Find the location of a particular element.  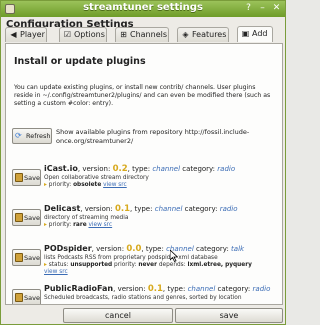

plugin-priority: never is located at coordinates (147, 265).